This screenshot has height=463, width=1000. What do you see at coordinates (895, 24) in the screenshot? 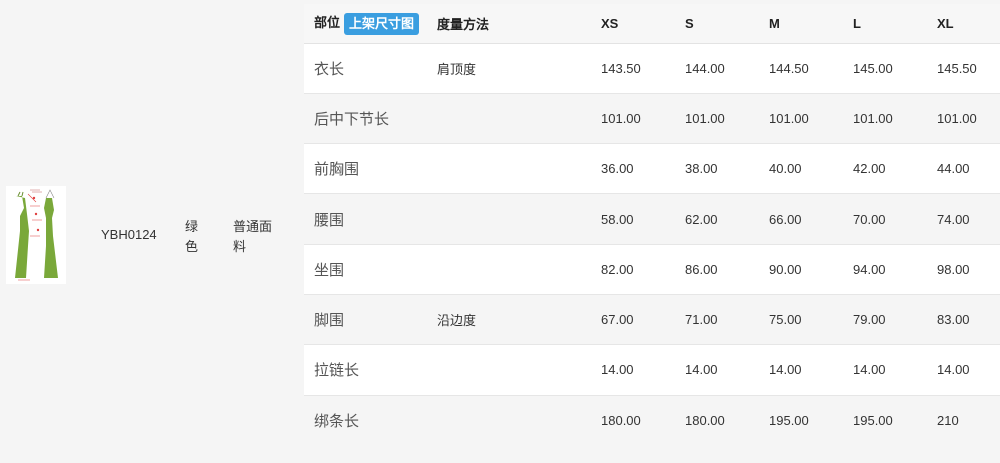
I see `header-size-l: L` at bounding box center [895, 24].